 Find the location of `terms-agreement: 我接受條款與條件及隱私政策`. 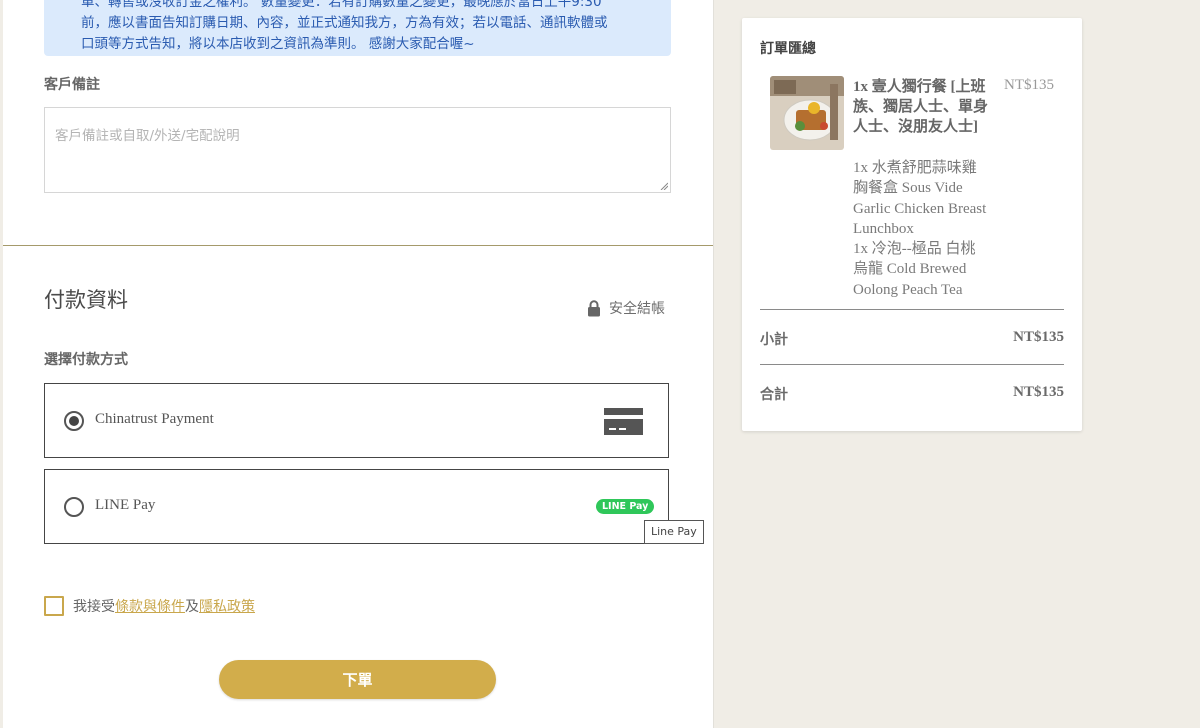

terms-agreement: 我接受條款與條件及隱私政策 is located at coordinates (149, 606).